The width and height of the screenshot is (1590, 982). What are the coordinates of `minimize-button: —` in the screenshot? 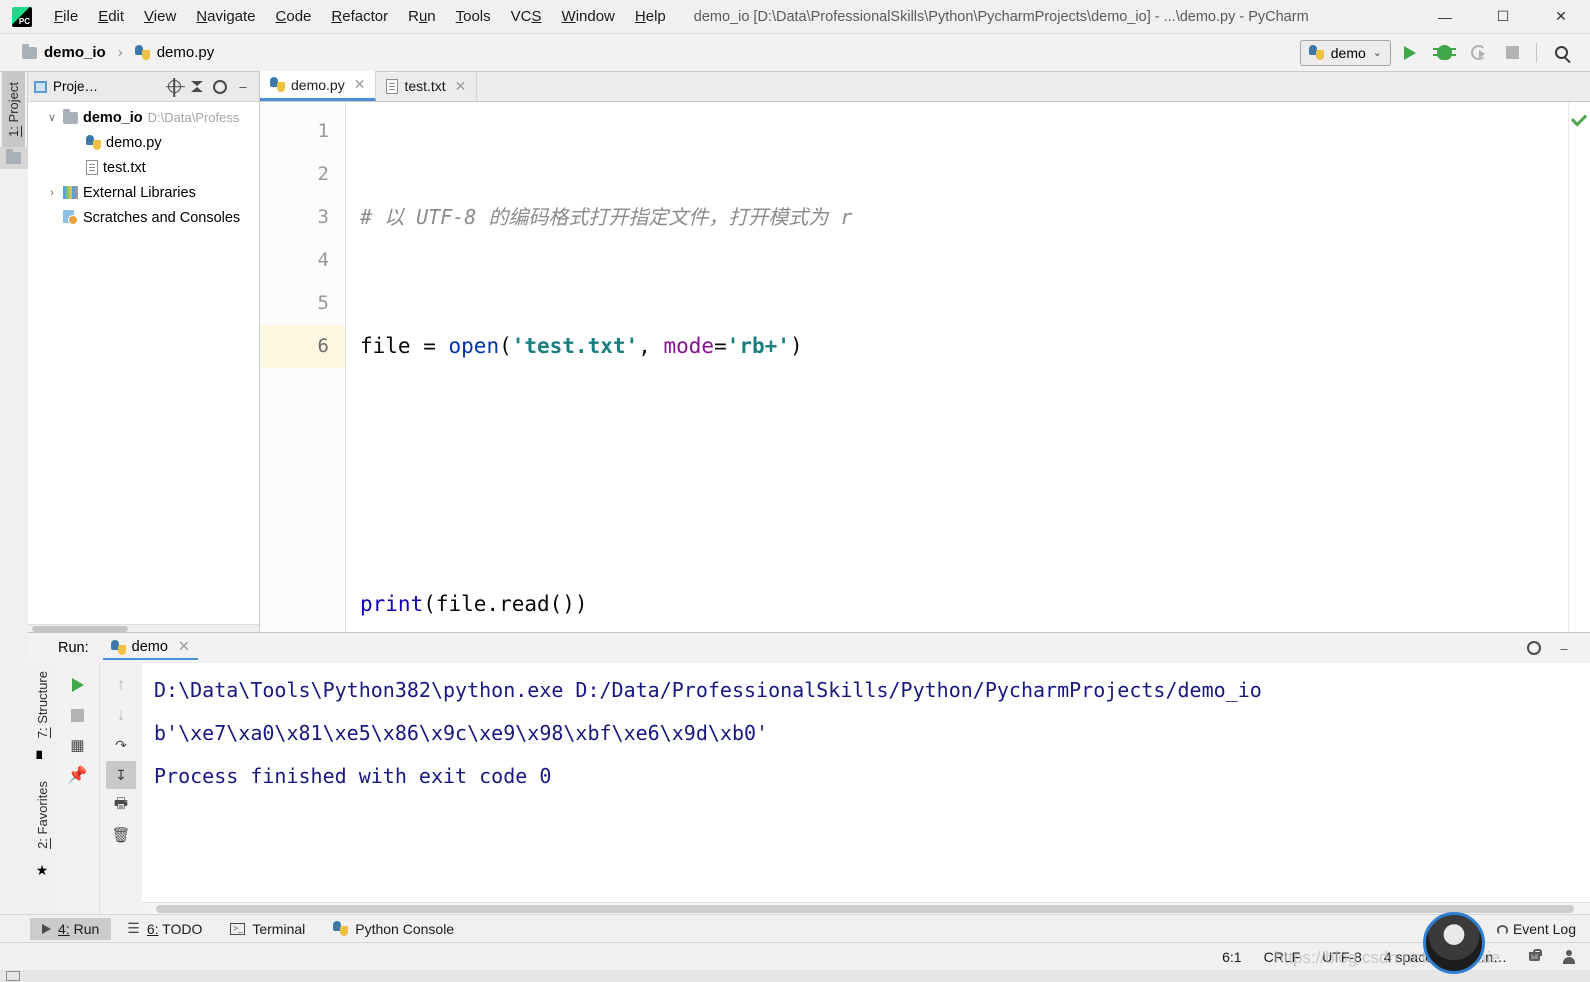 It's located at (1445, 17).